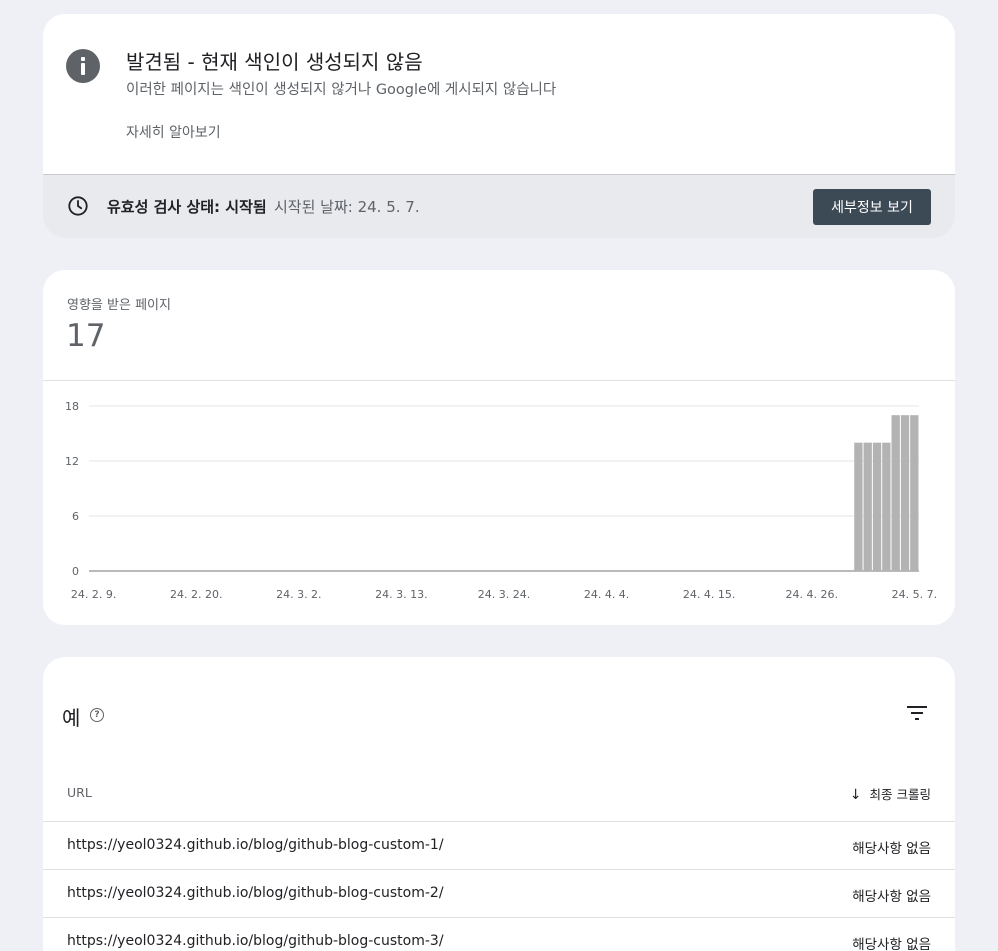 This screenshot has height=951, width=998. Describe the element at coordinates (872, 207) in the screenshot. I see `details-button: 세부정보 보기` at that location.